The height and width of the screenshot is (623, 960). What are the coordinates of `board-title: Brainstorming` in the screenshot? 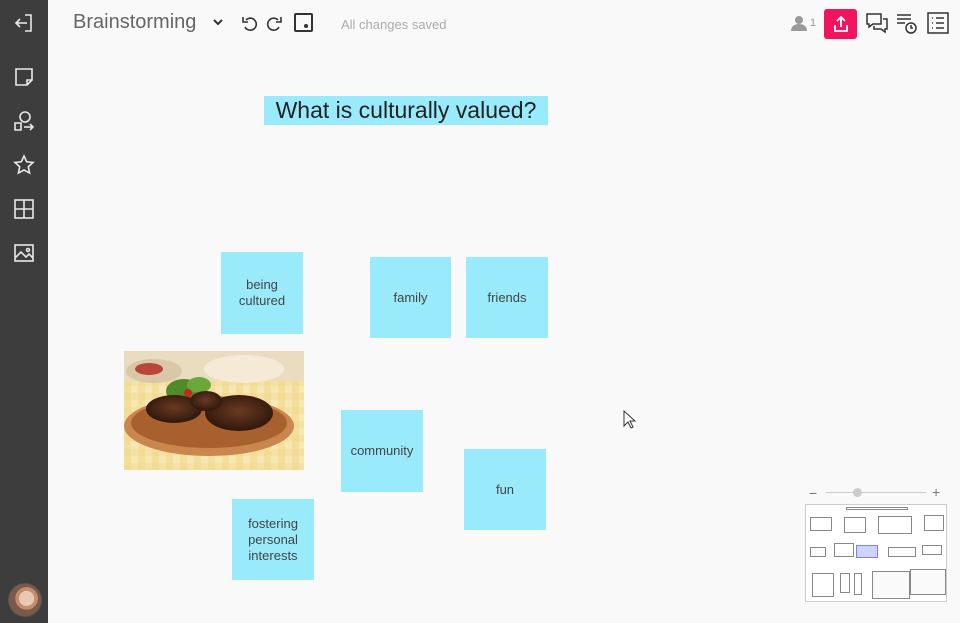 It's located at (134, 22).